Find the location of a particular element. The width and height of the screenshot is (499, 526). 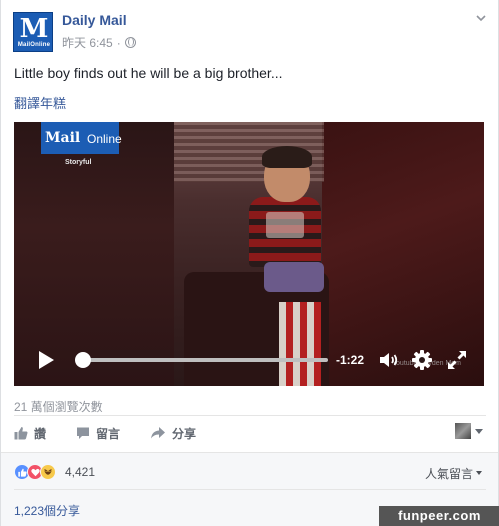

chevron-down-icon is located at coordinates (481, 18).